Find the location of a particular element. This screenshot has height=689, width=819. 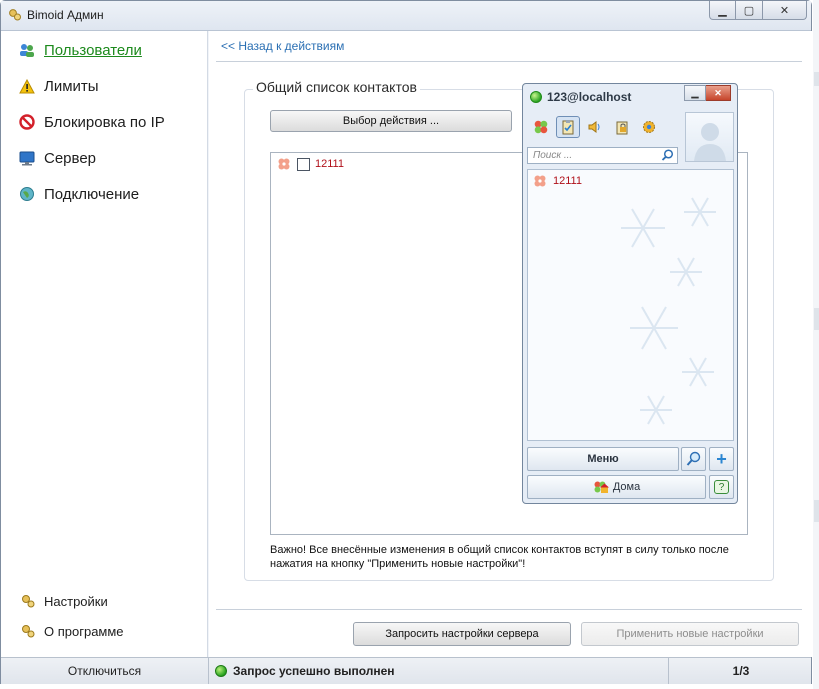

sidebar-item-label: Блокировка по IP is located at coordinates (104, 122).